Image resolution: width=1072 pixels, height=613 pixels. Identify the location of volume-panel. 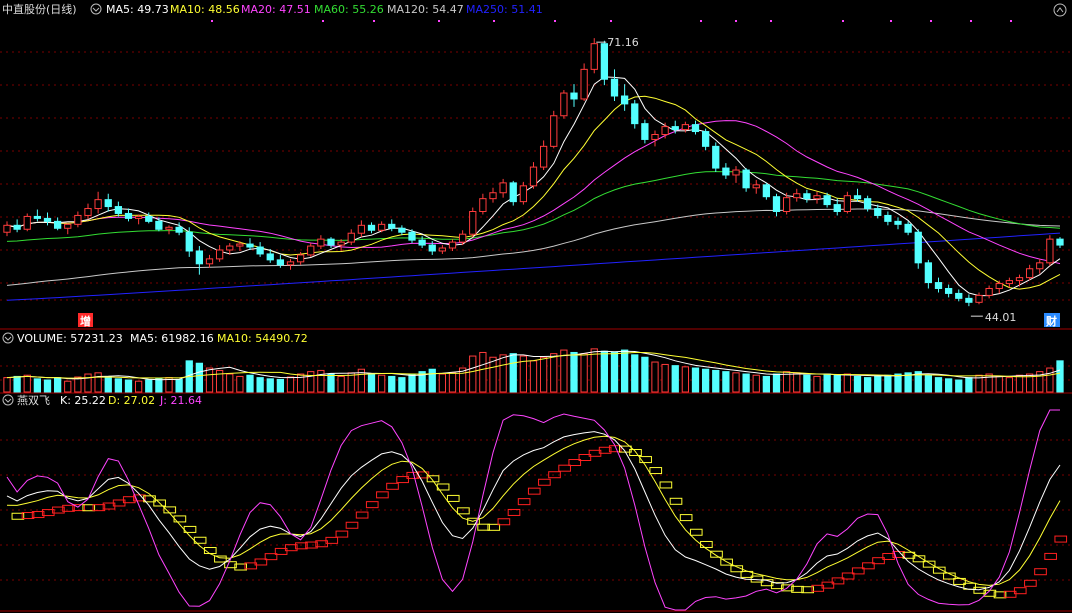
(533, 370).